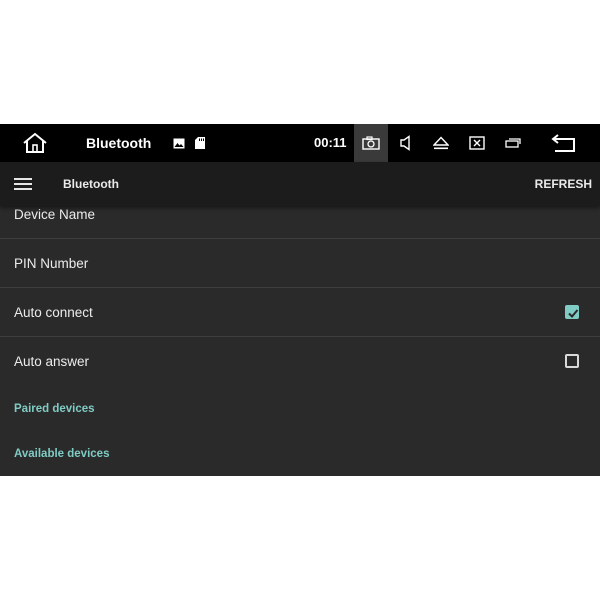 The image size is (600, 600). Describe the element at coordinates (300, 263) in the screenshot. I see `pin-number-row: PIN Number` at that location.